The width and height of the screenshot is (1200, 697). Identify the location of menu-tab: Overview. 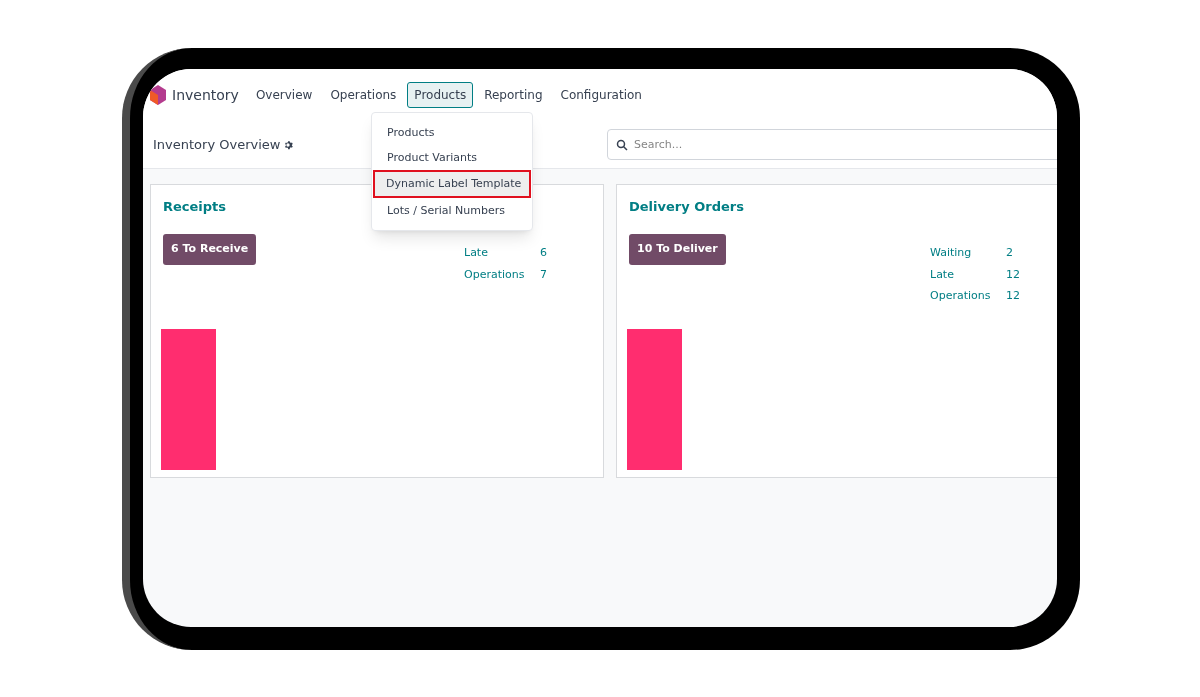
(284, 95).